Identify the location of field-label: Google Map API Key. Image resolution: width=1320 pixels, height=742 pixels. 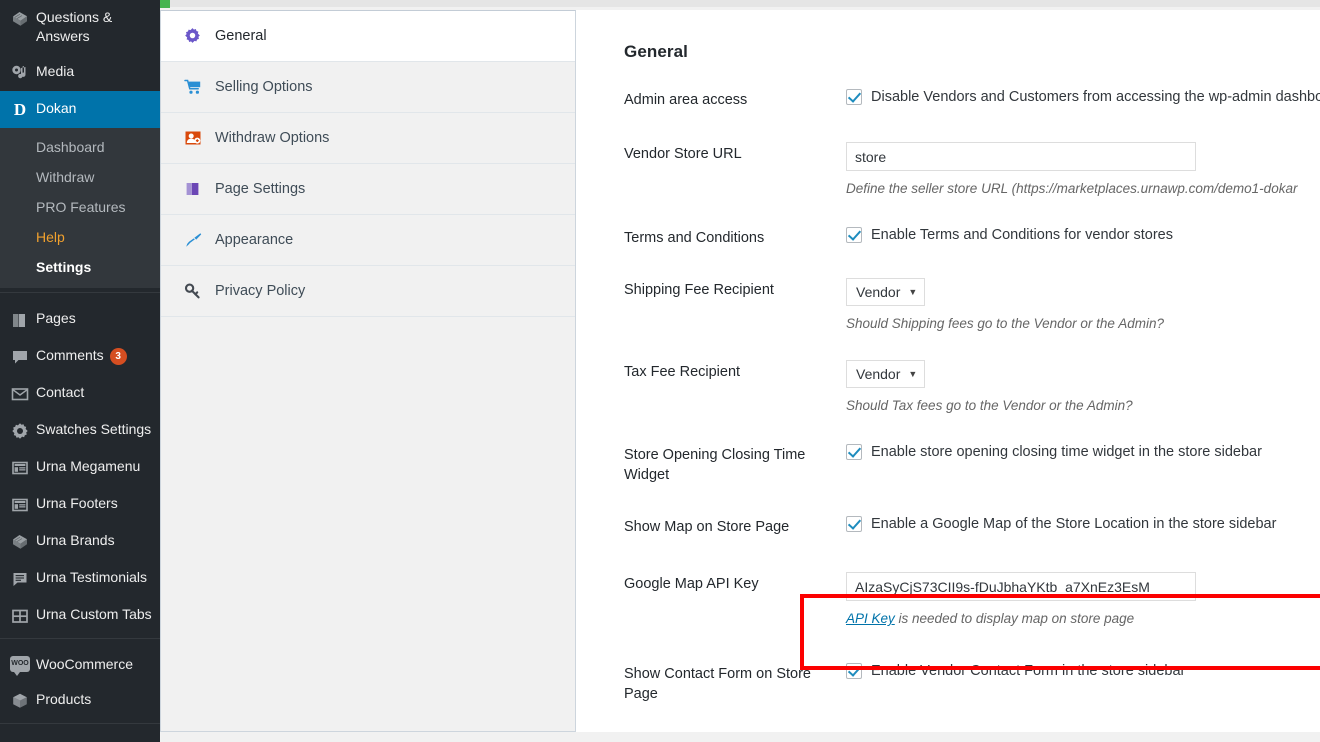
(691, 584).